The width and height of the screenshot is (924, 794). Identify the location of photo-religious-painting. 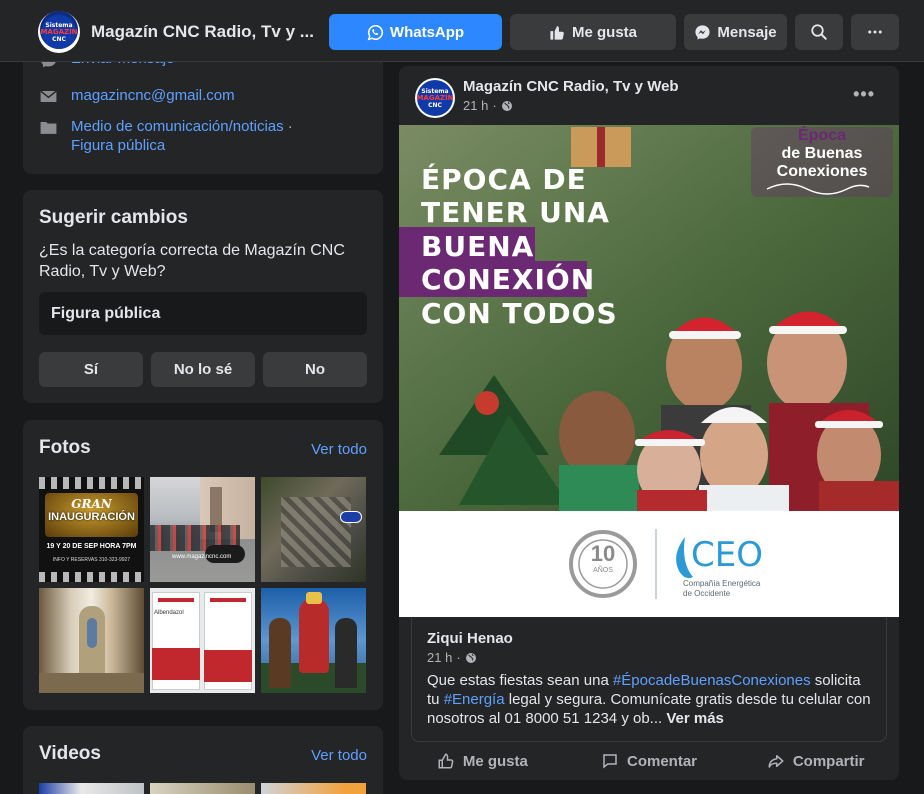
(313, 640).